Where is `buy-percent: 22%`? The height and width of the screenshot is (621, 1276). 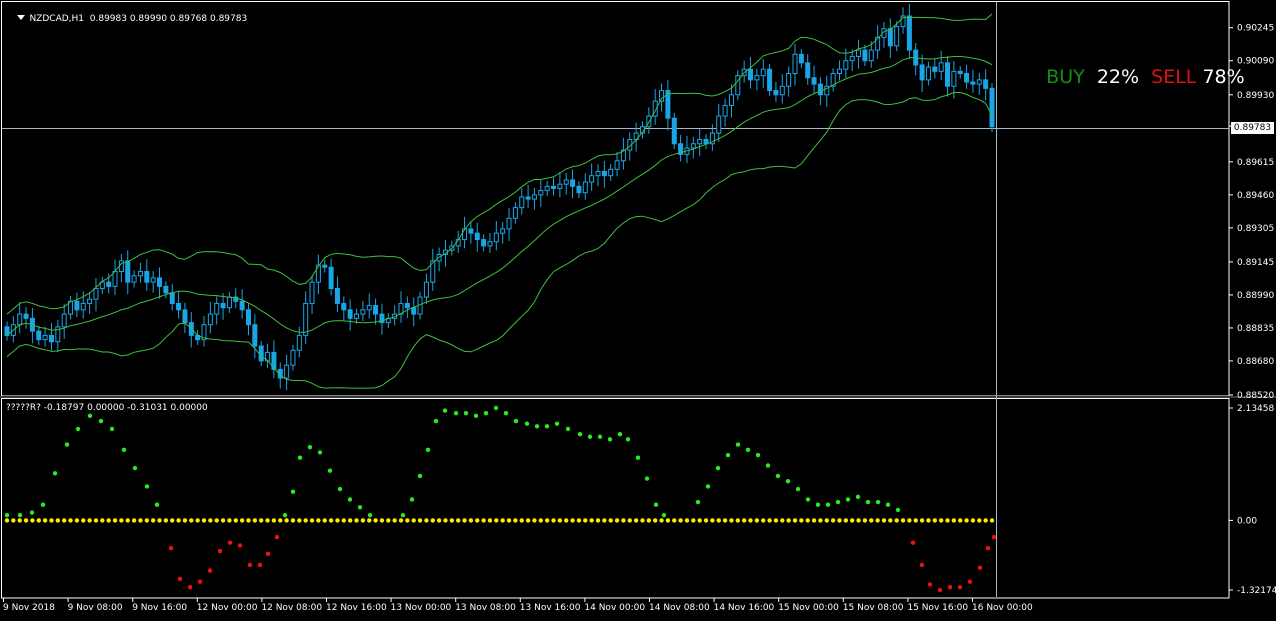
buy-percent: 22% is located at coordinates (1118, 77).